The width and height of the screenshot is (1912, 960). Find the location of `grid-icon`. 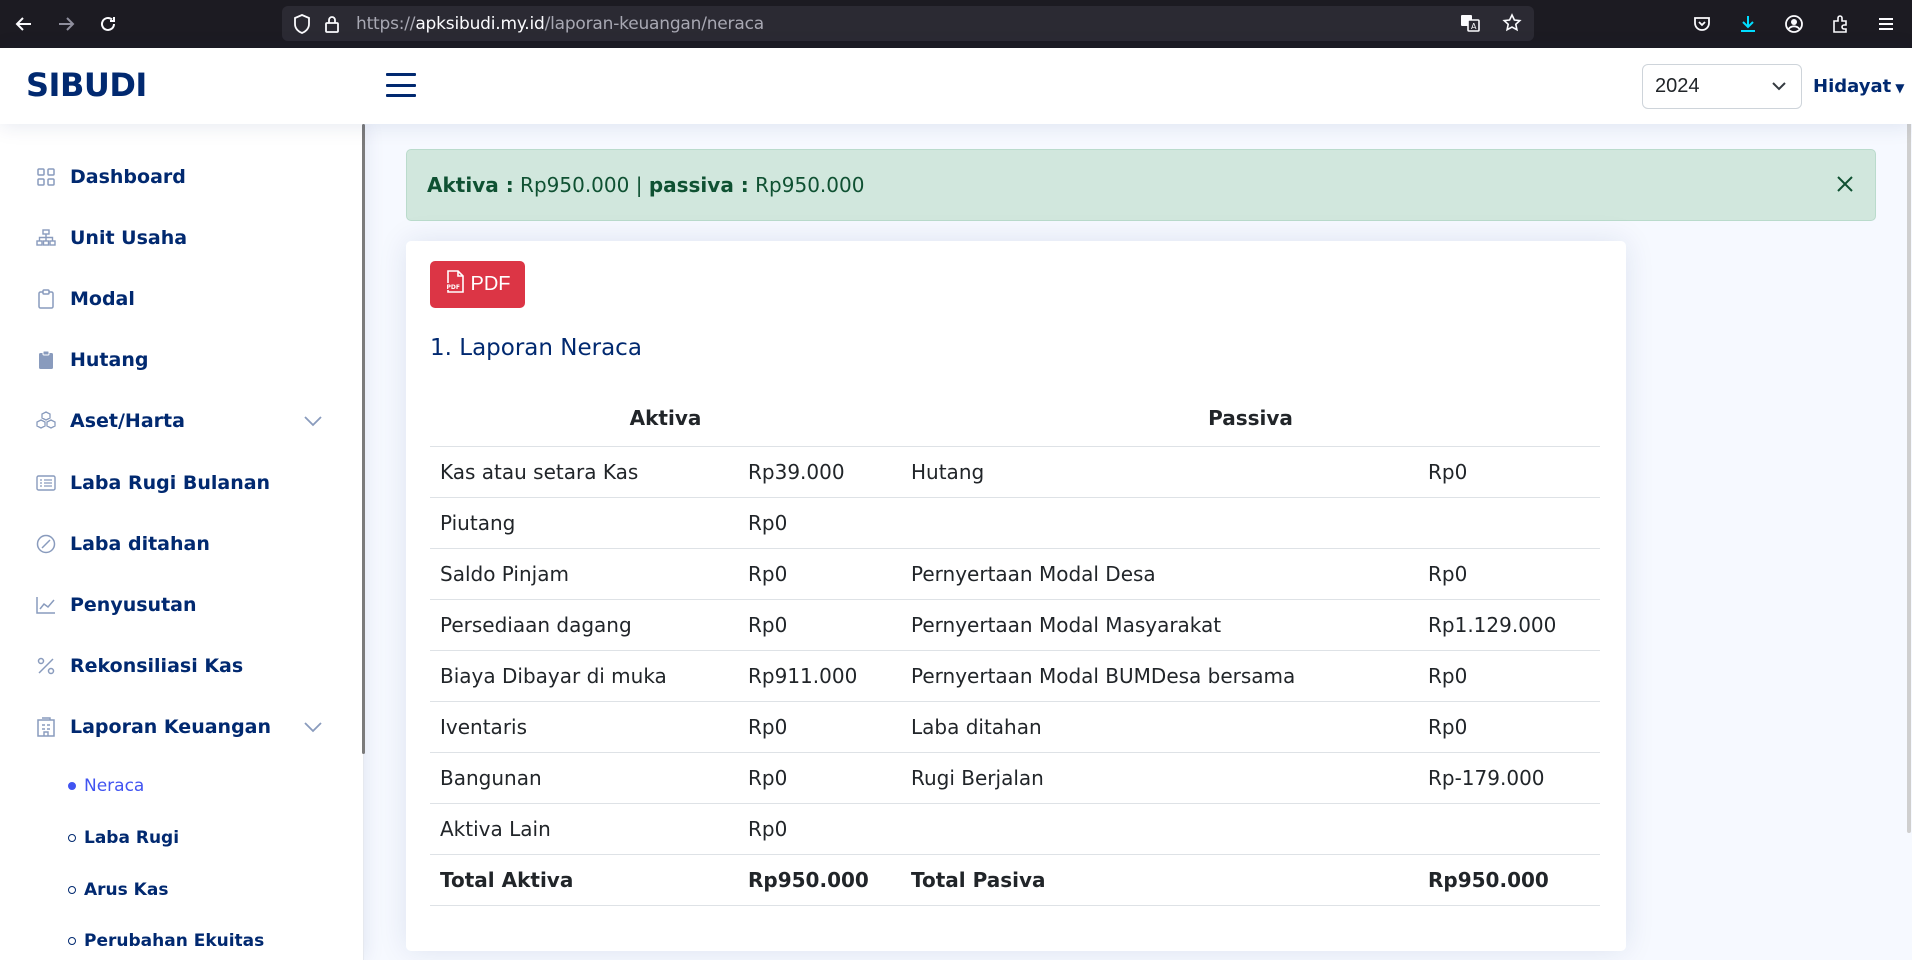

grid-icon is located at coordinates (46, 177).